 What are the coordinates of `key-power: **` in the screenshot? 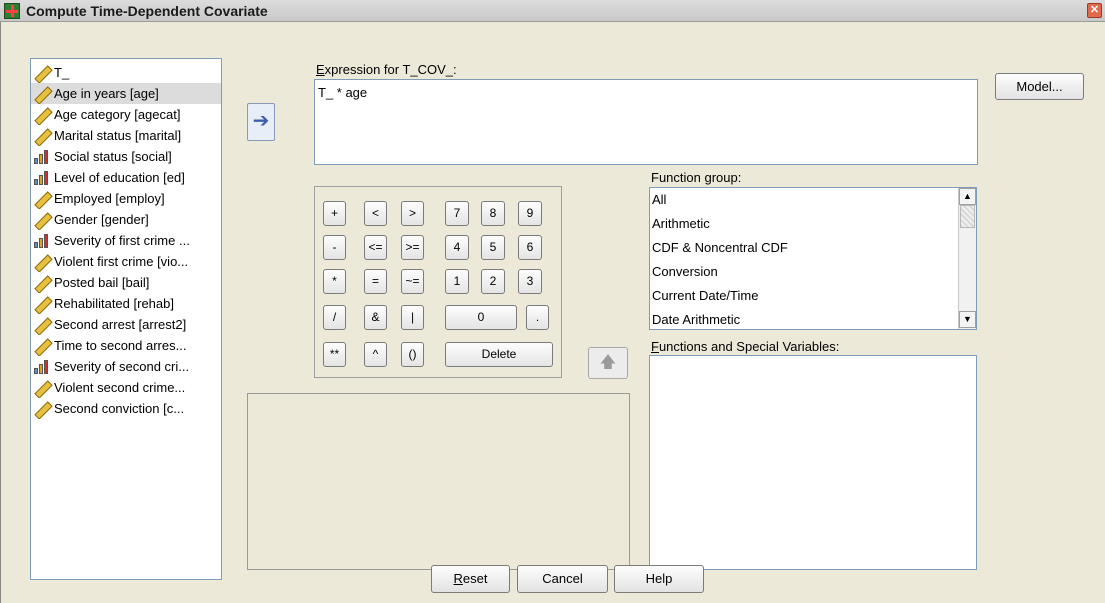 It's located at (334, 354).